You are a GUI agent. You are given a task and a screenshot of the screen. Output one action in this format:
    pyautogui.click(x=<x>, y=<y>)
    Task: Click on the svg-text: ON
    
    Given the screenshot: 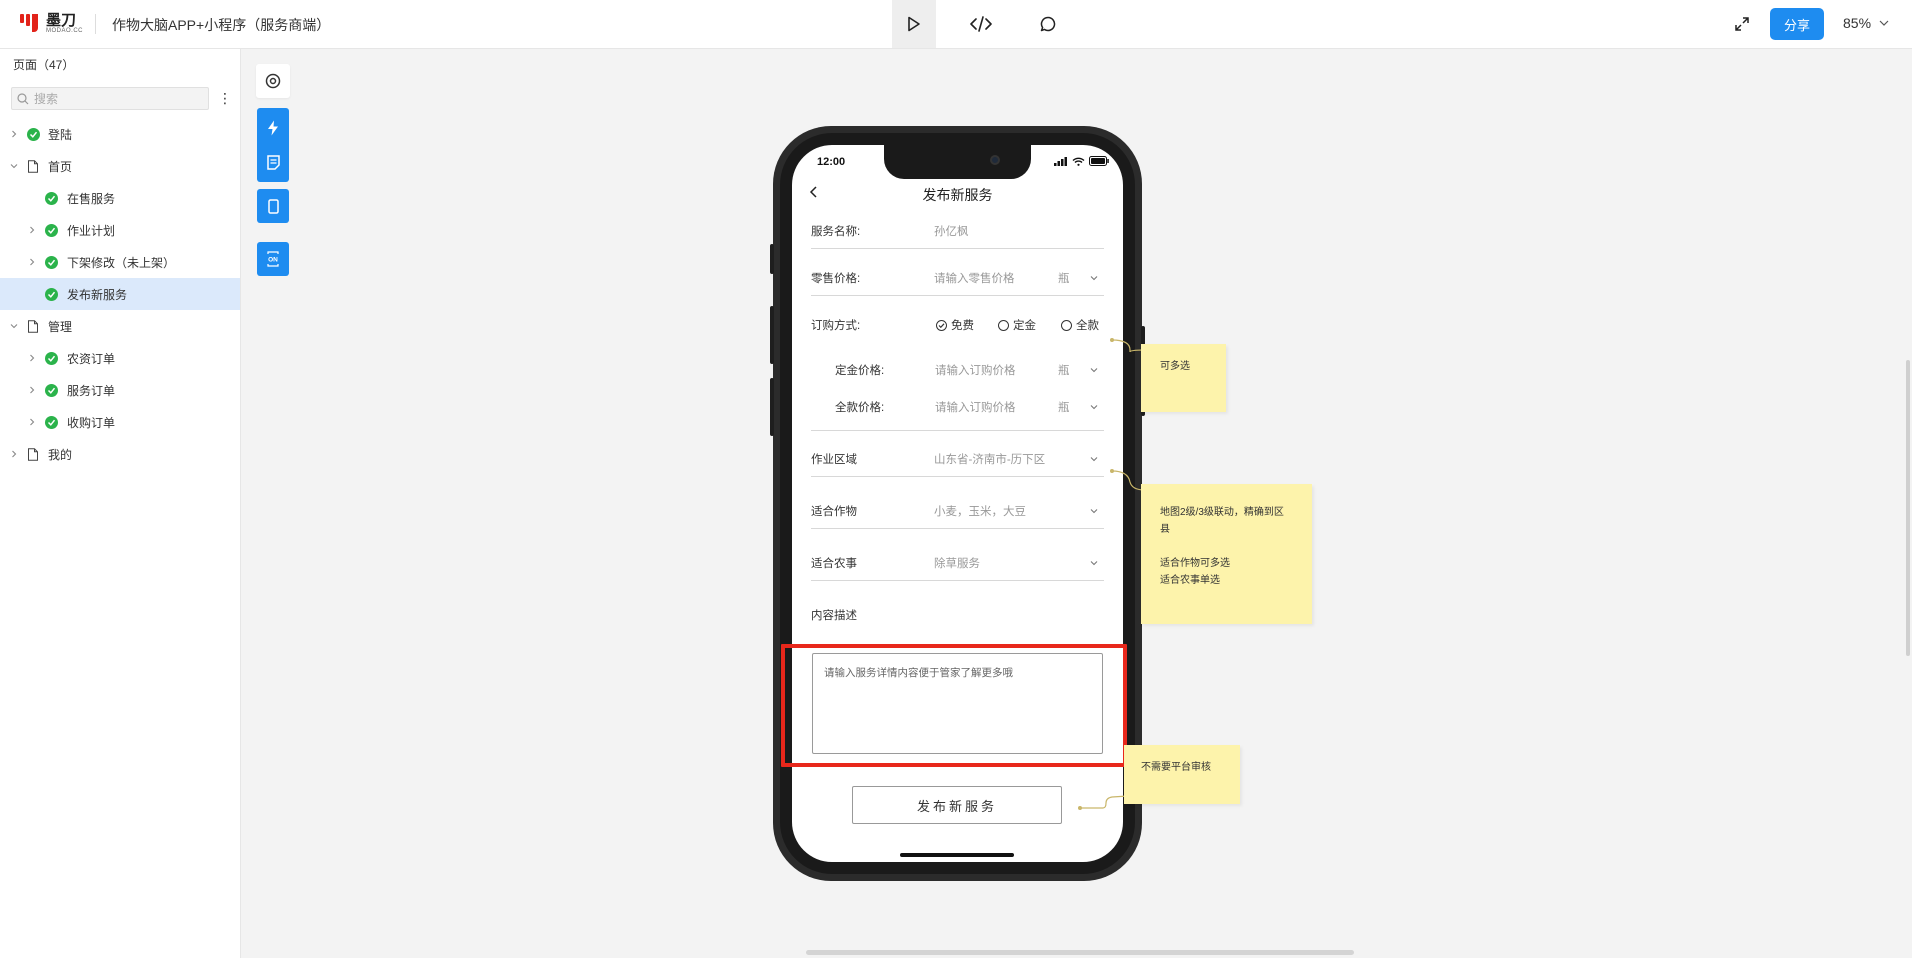 What is the action you would take?
    pyautogui.click(x=273, y=260)
    